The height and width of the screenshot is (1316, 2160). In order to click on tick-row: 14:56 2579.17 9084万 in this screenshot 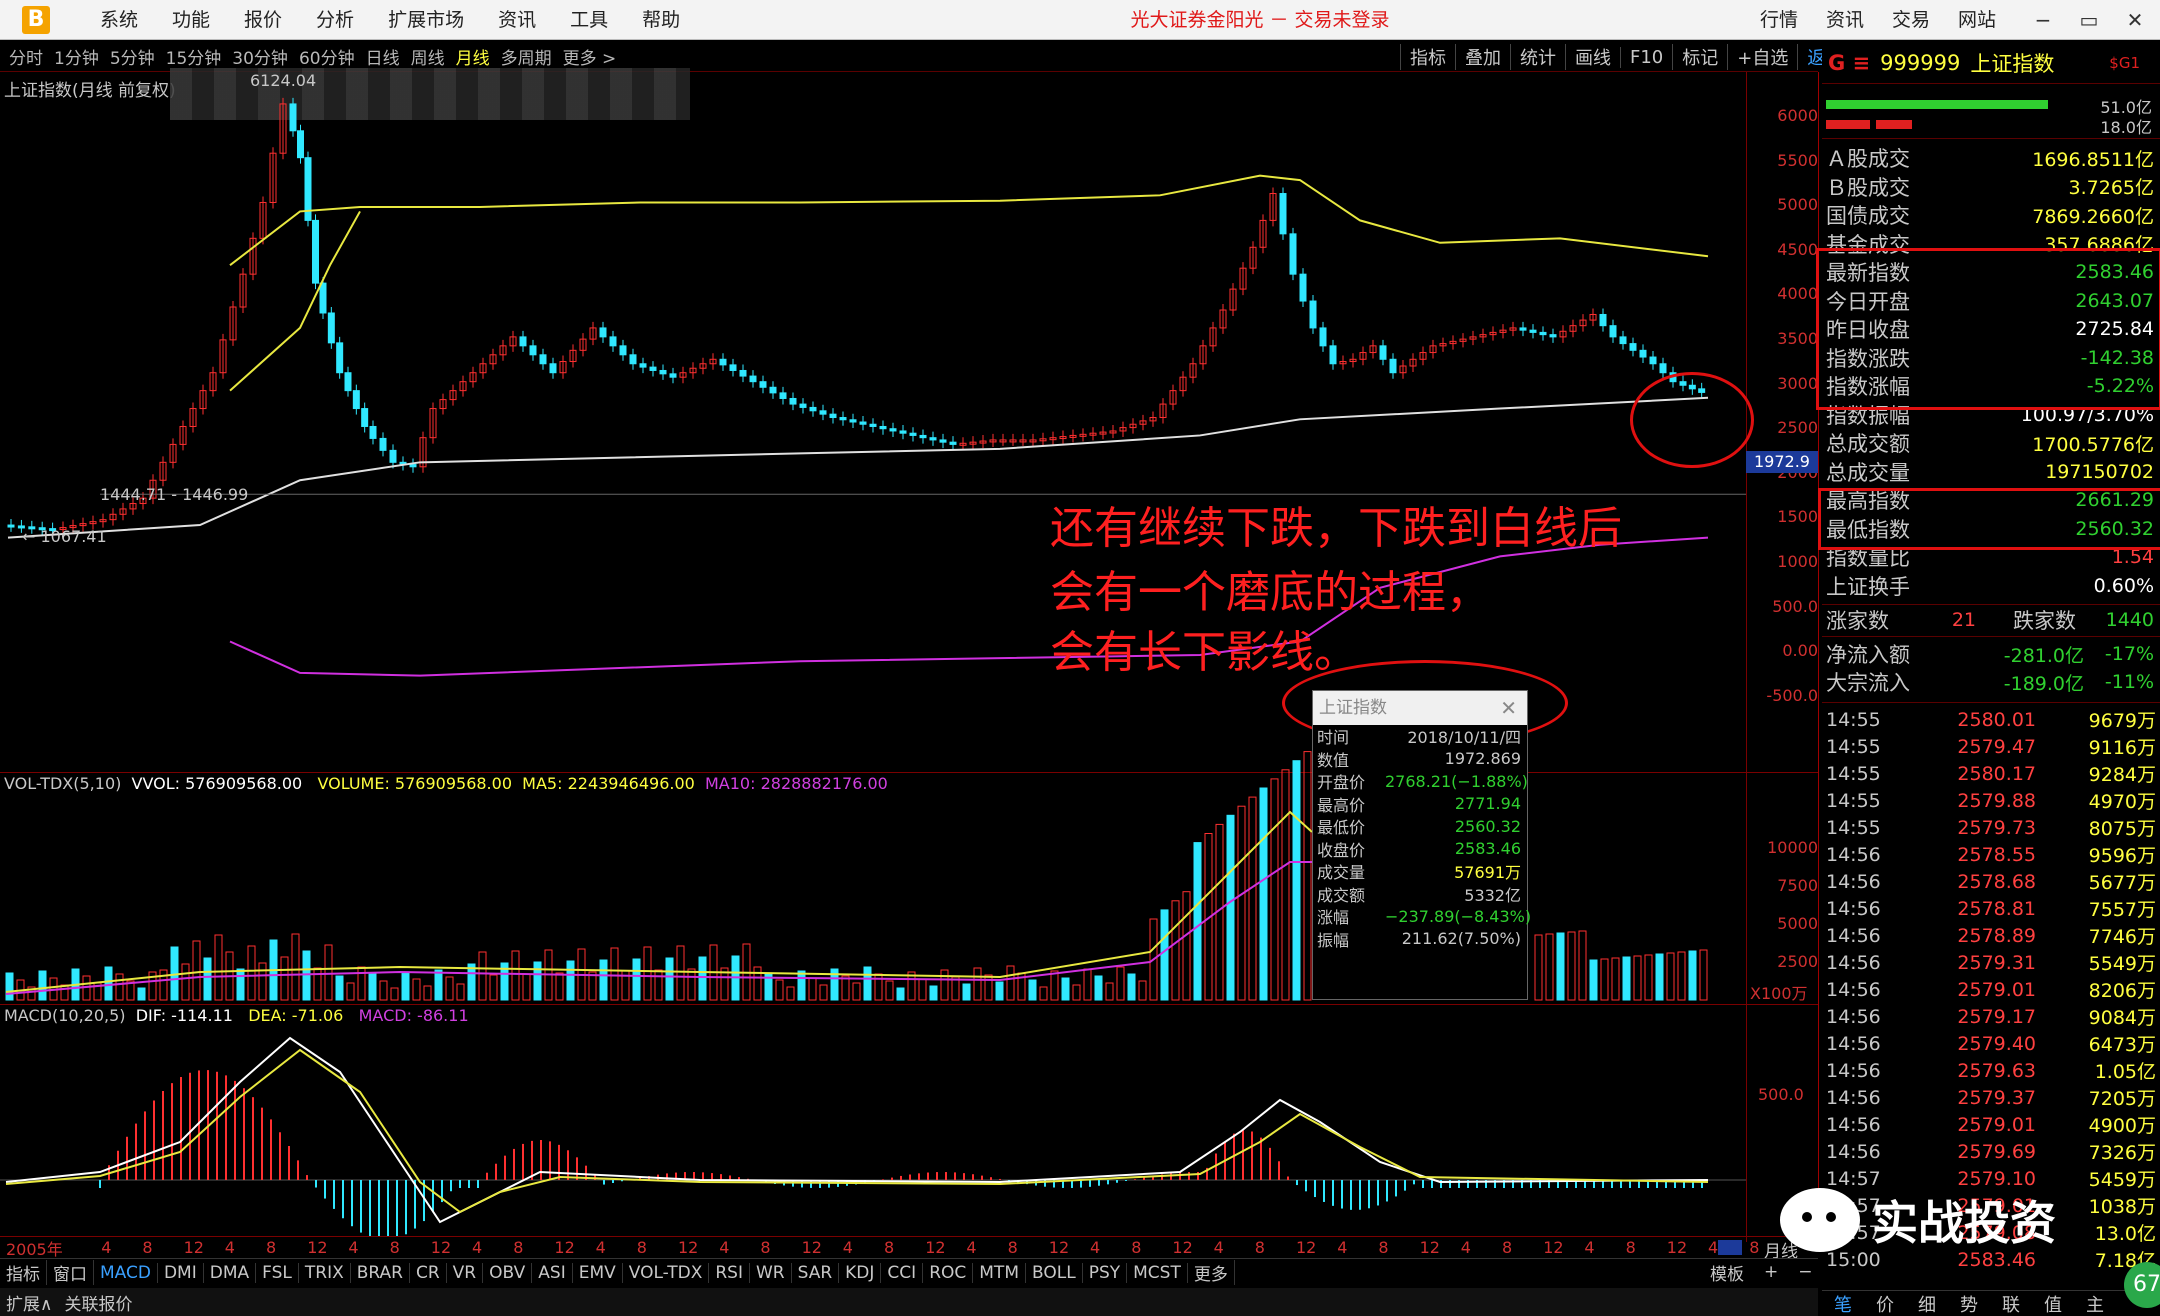, I will do `click(1991, 1016)`.